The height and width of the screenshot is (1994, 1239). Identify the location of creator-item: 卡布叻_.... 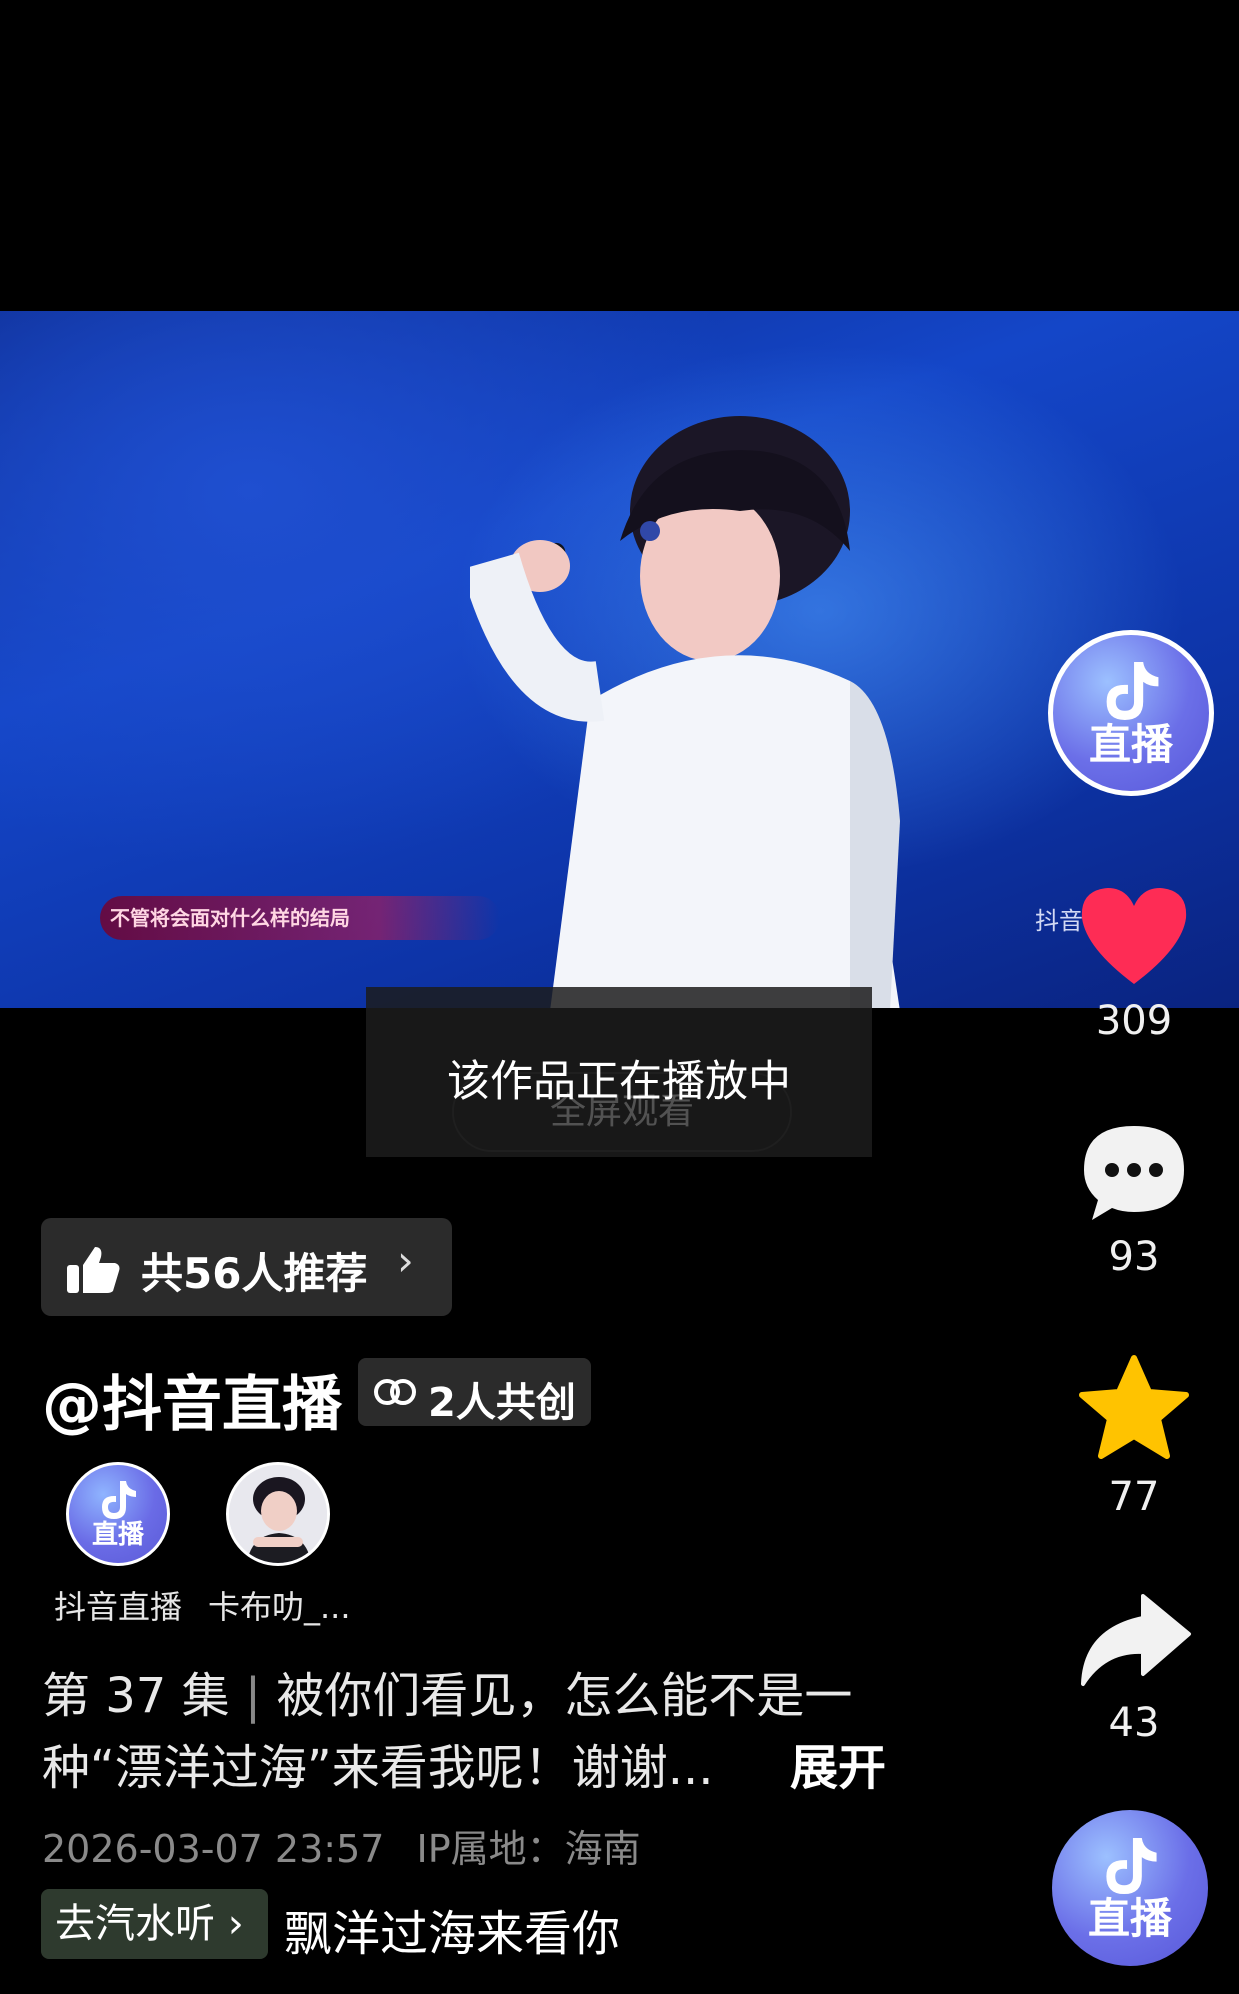
(279, 1545).